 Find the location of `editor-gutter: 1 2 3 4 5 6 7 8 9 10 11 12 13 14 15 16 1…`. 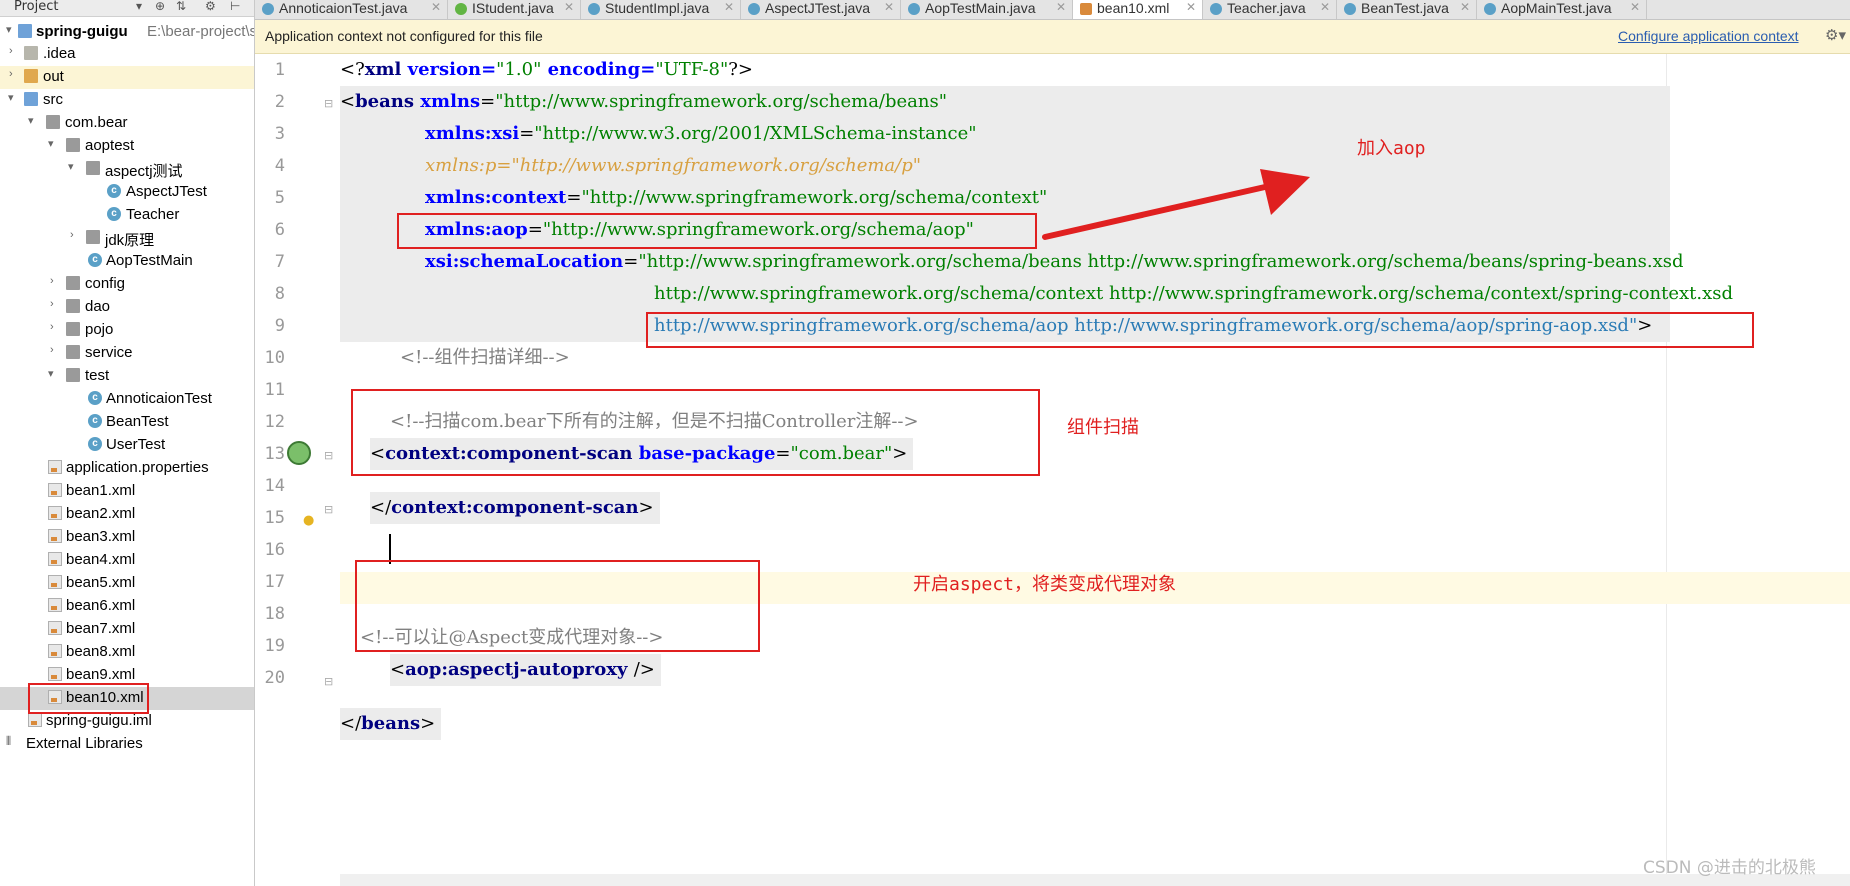

editor-gutter: 1 2 3 4 5 6 7 8 9 10 11 12 13 14 15 16 1… is located at coordinates (297, 470).